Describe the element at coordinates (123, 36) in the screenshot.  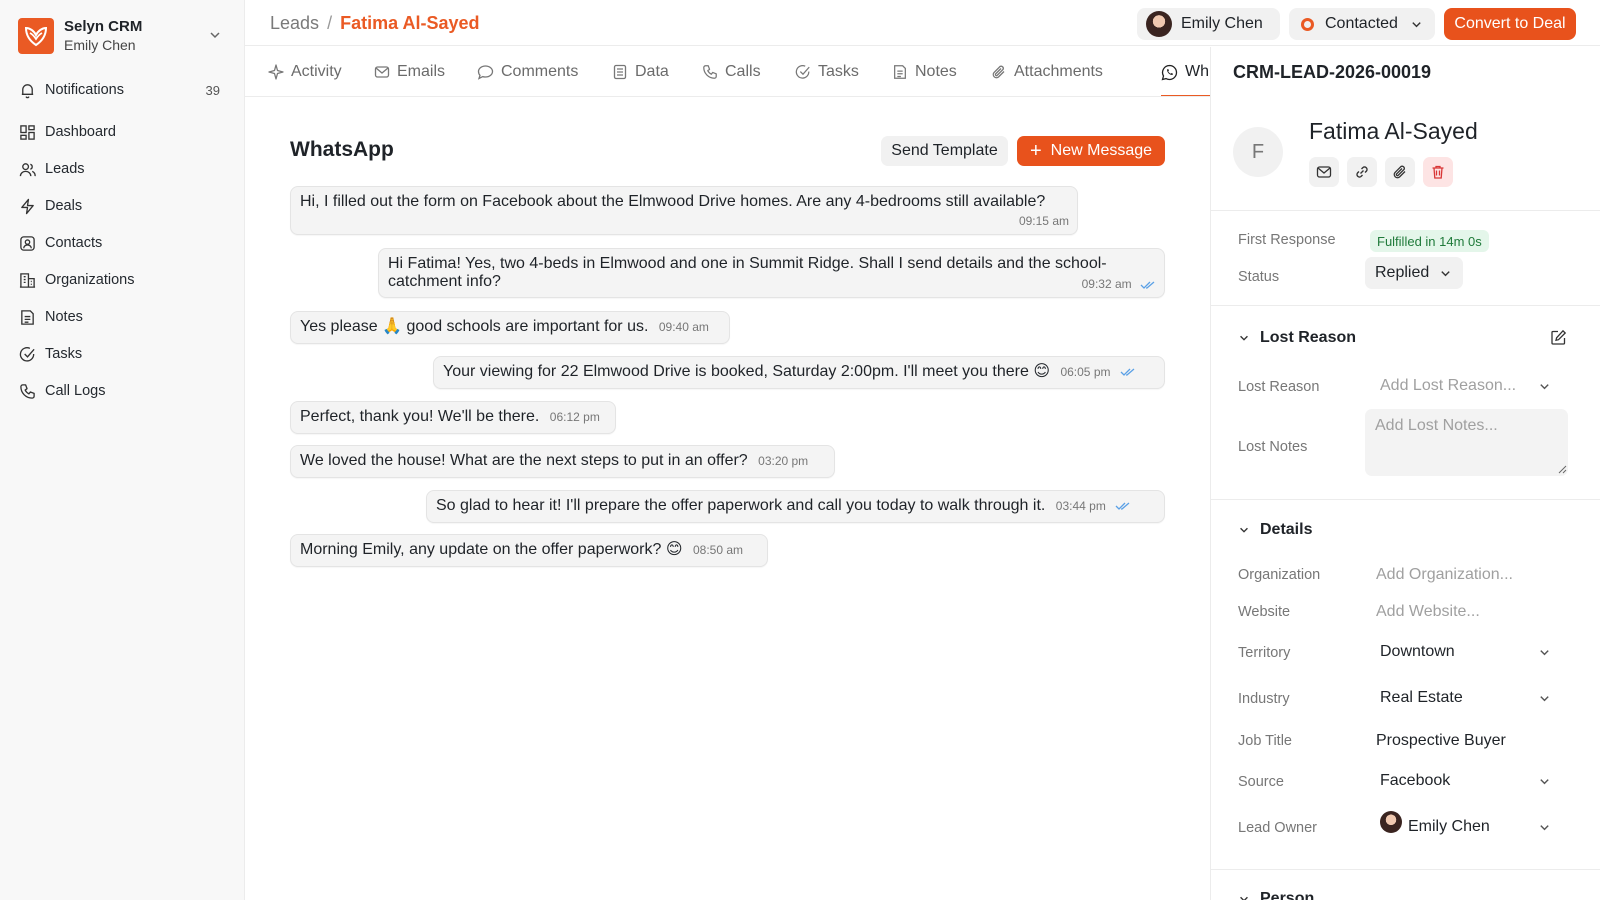
I see `workspace-switcher: Selyn CRM Emily Chen` at that location.